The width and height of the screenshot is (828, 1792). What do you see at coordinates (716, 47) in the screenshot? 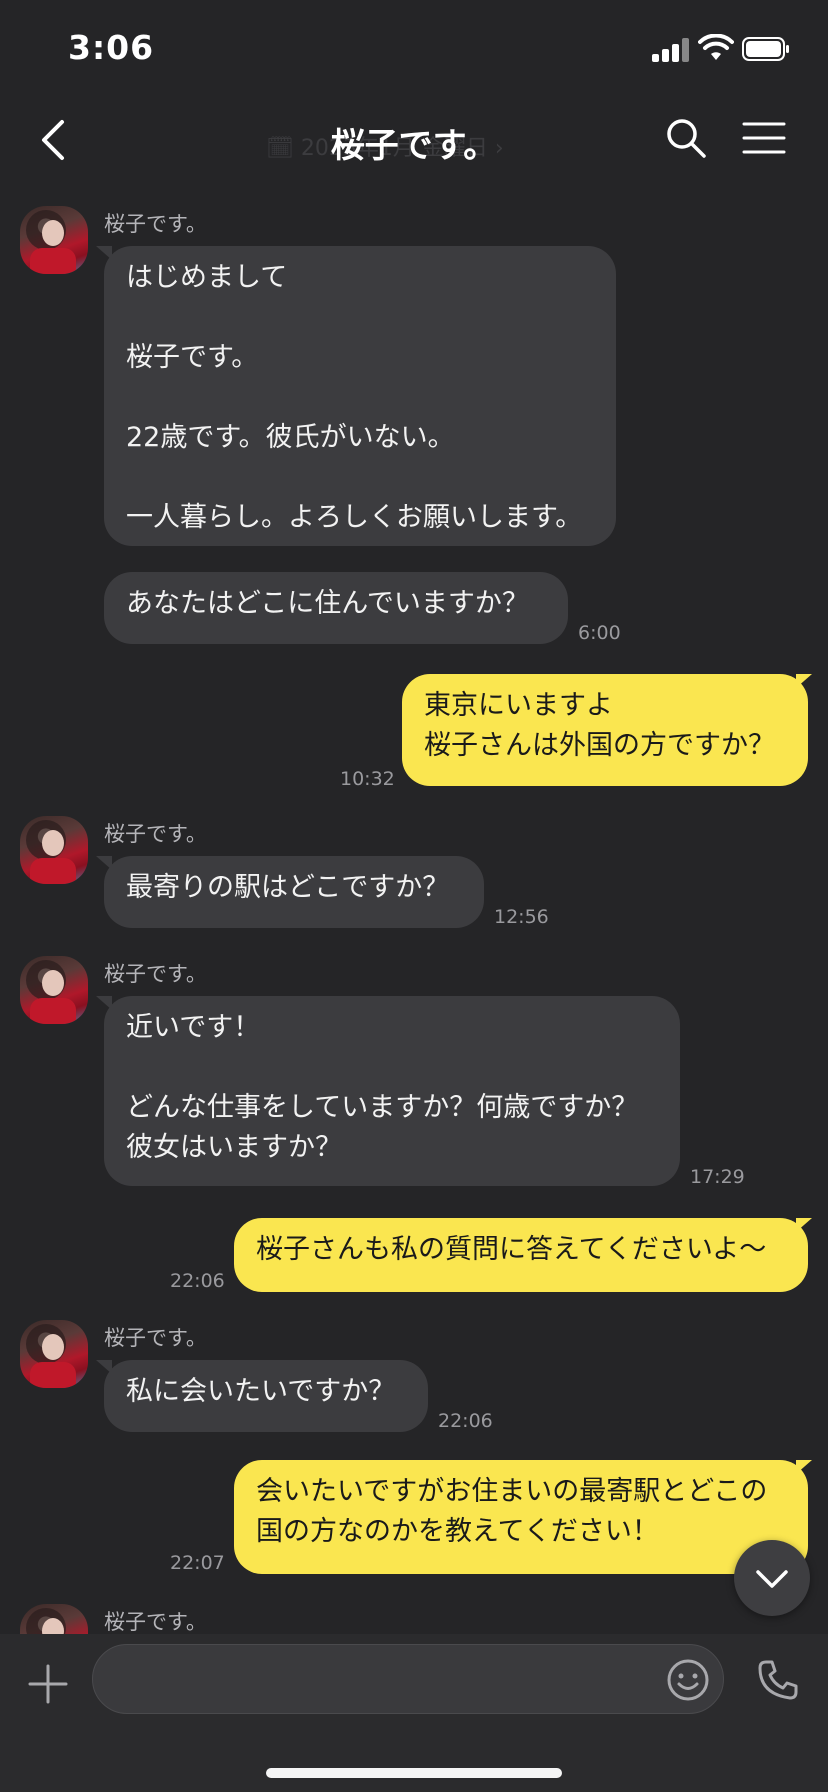
I see `wifi-icon` at bounding box center [716, 47].